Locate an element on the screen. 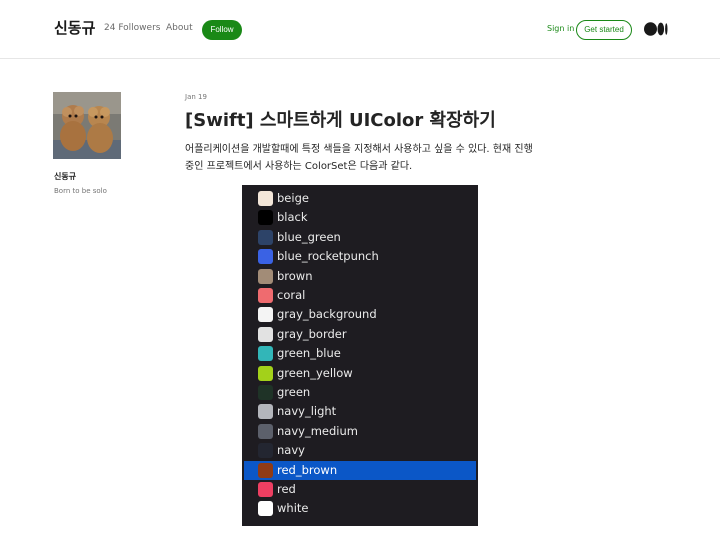 This screenshot has width=720, height=540. color-list-item: brown is located at coordinates (360, 276).